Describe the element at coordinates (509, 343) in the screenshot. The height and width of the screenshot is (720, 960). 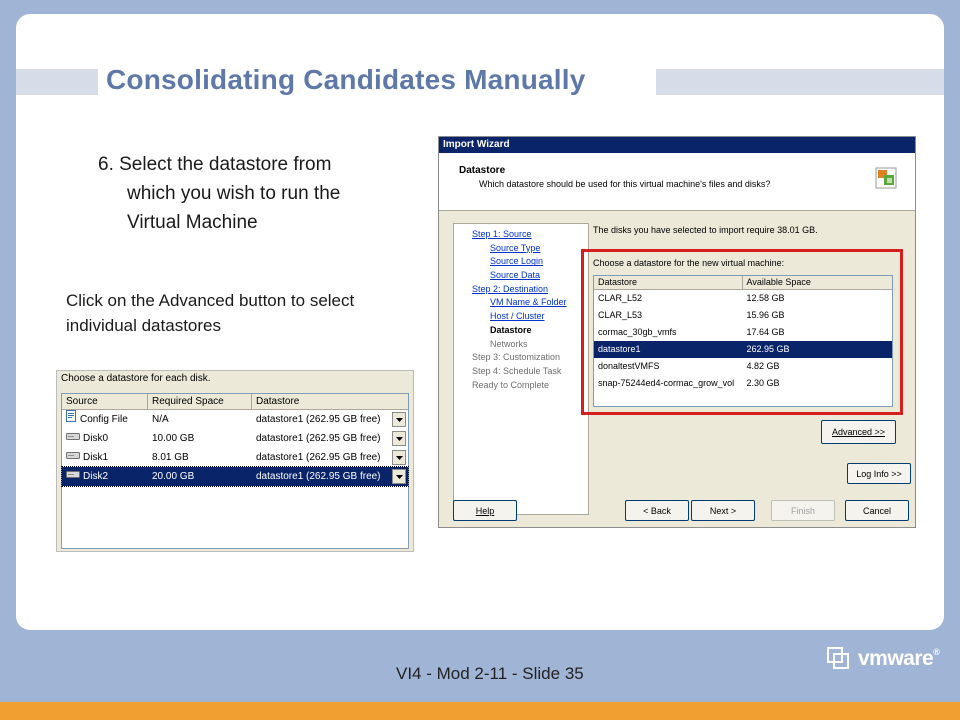
I see `nav-item-networks: Networks` at that location.